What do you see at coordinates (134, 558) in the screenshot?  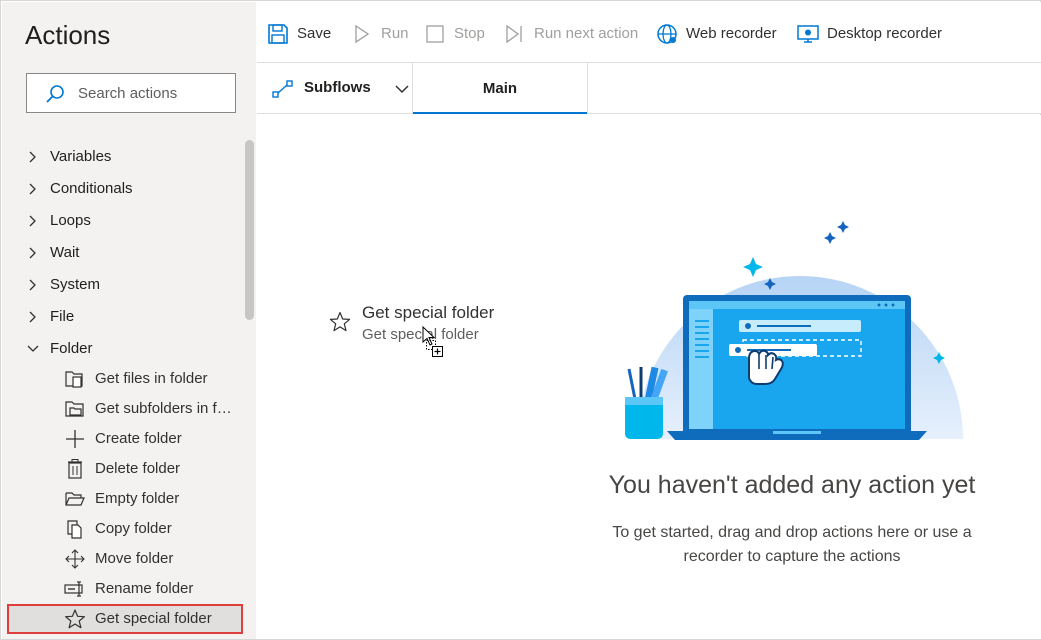 I see `action-label: Move folder` at bounding box center [134, 558].